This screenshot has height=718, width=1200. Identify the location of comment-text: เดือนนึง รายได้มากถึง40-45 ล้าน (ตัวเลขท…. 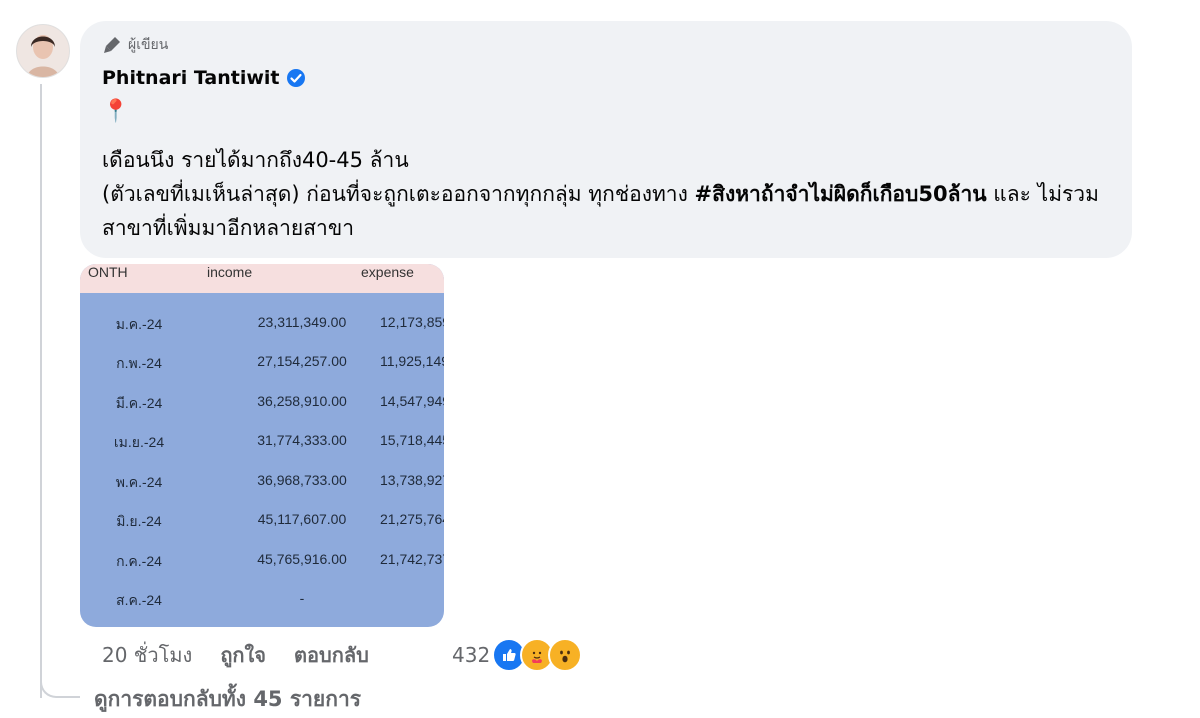
(607, 194).